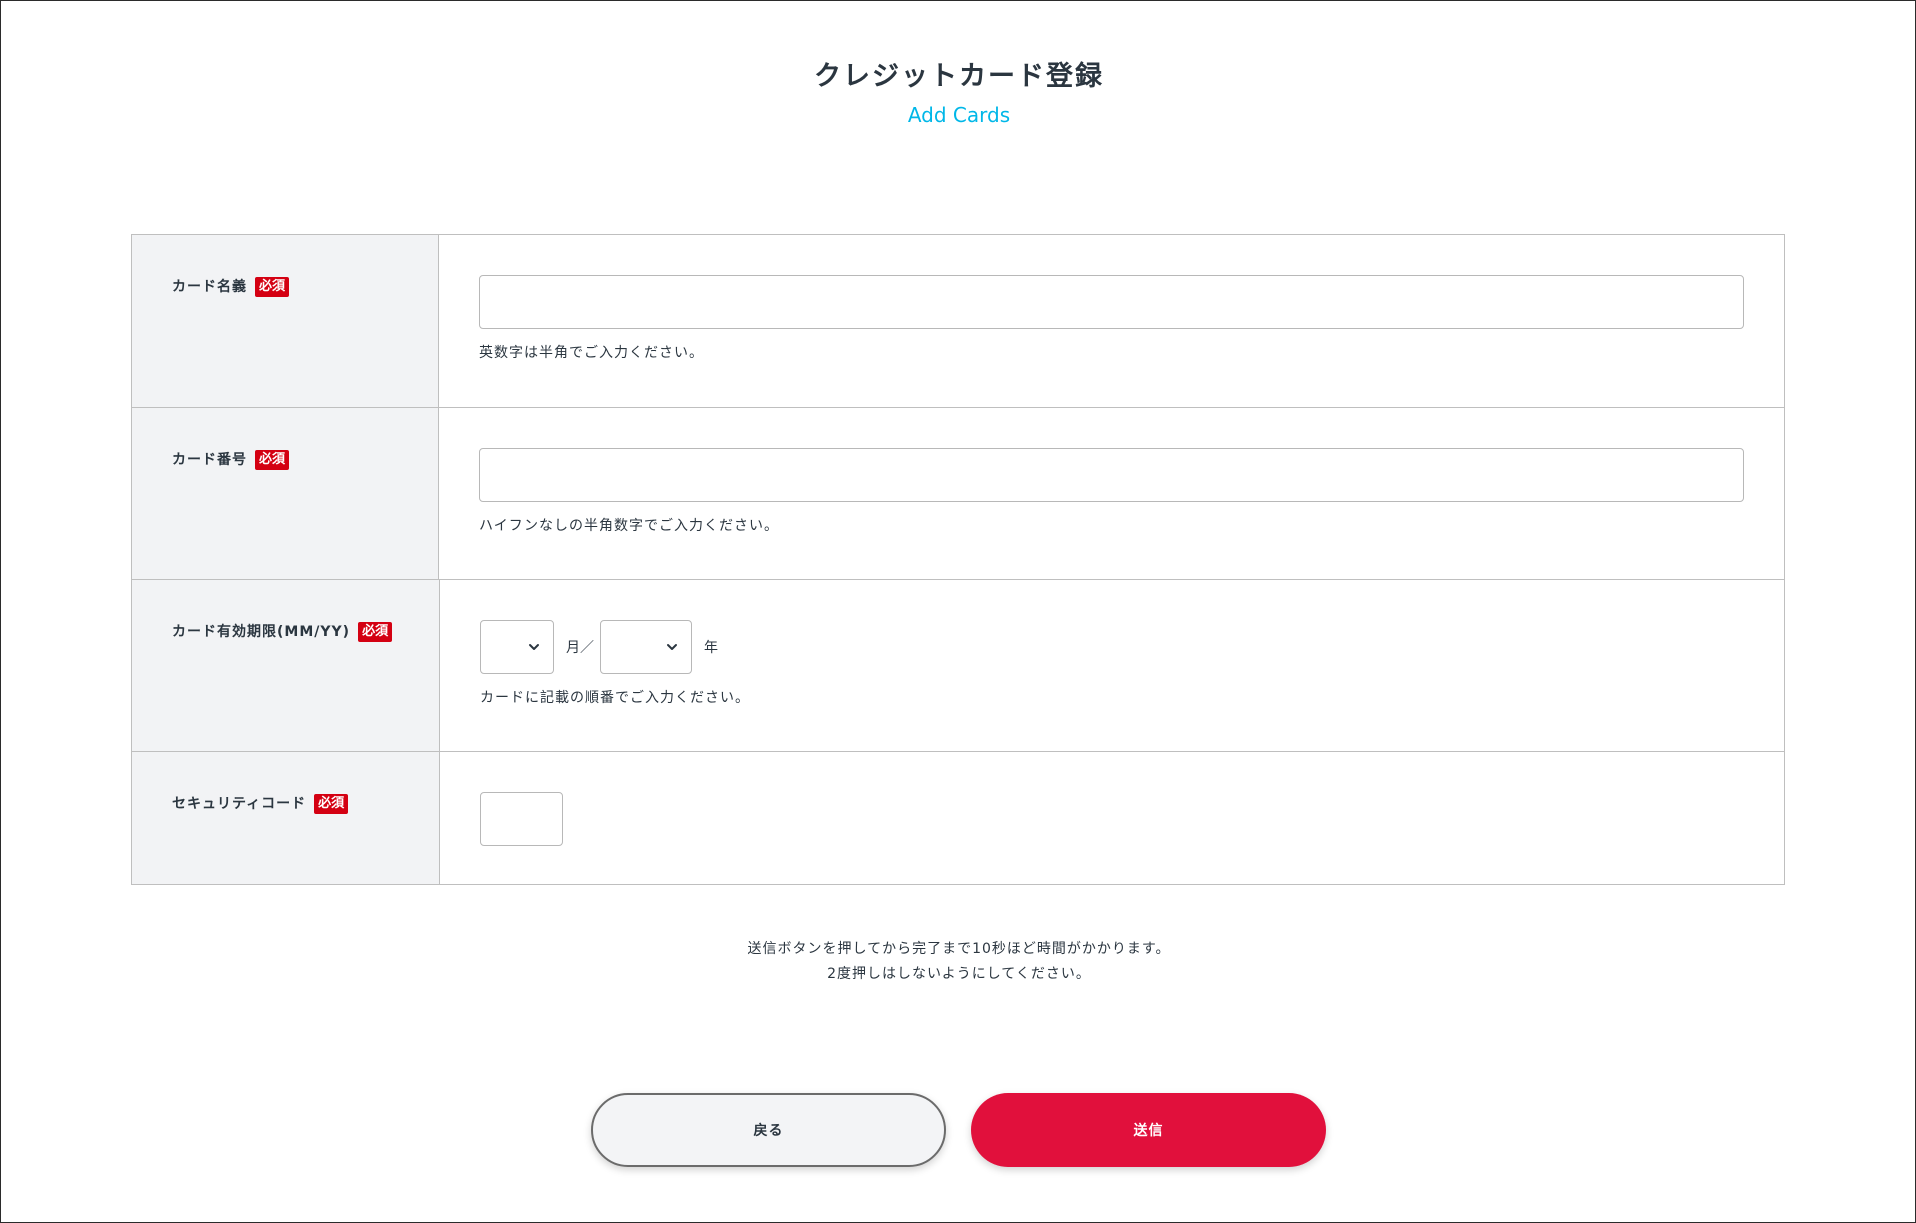 The height and width of the screenshot is (1223, 1916). Describe the element at coordinates (646, 647) in the screenshot. I see `expiry-year-select` at that location.